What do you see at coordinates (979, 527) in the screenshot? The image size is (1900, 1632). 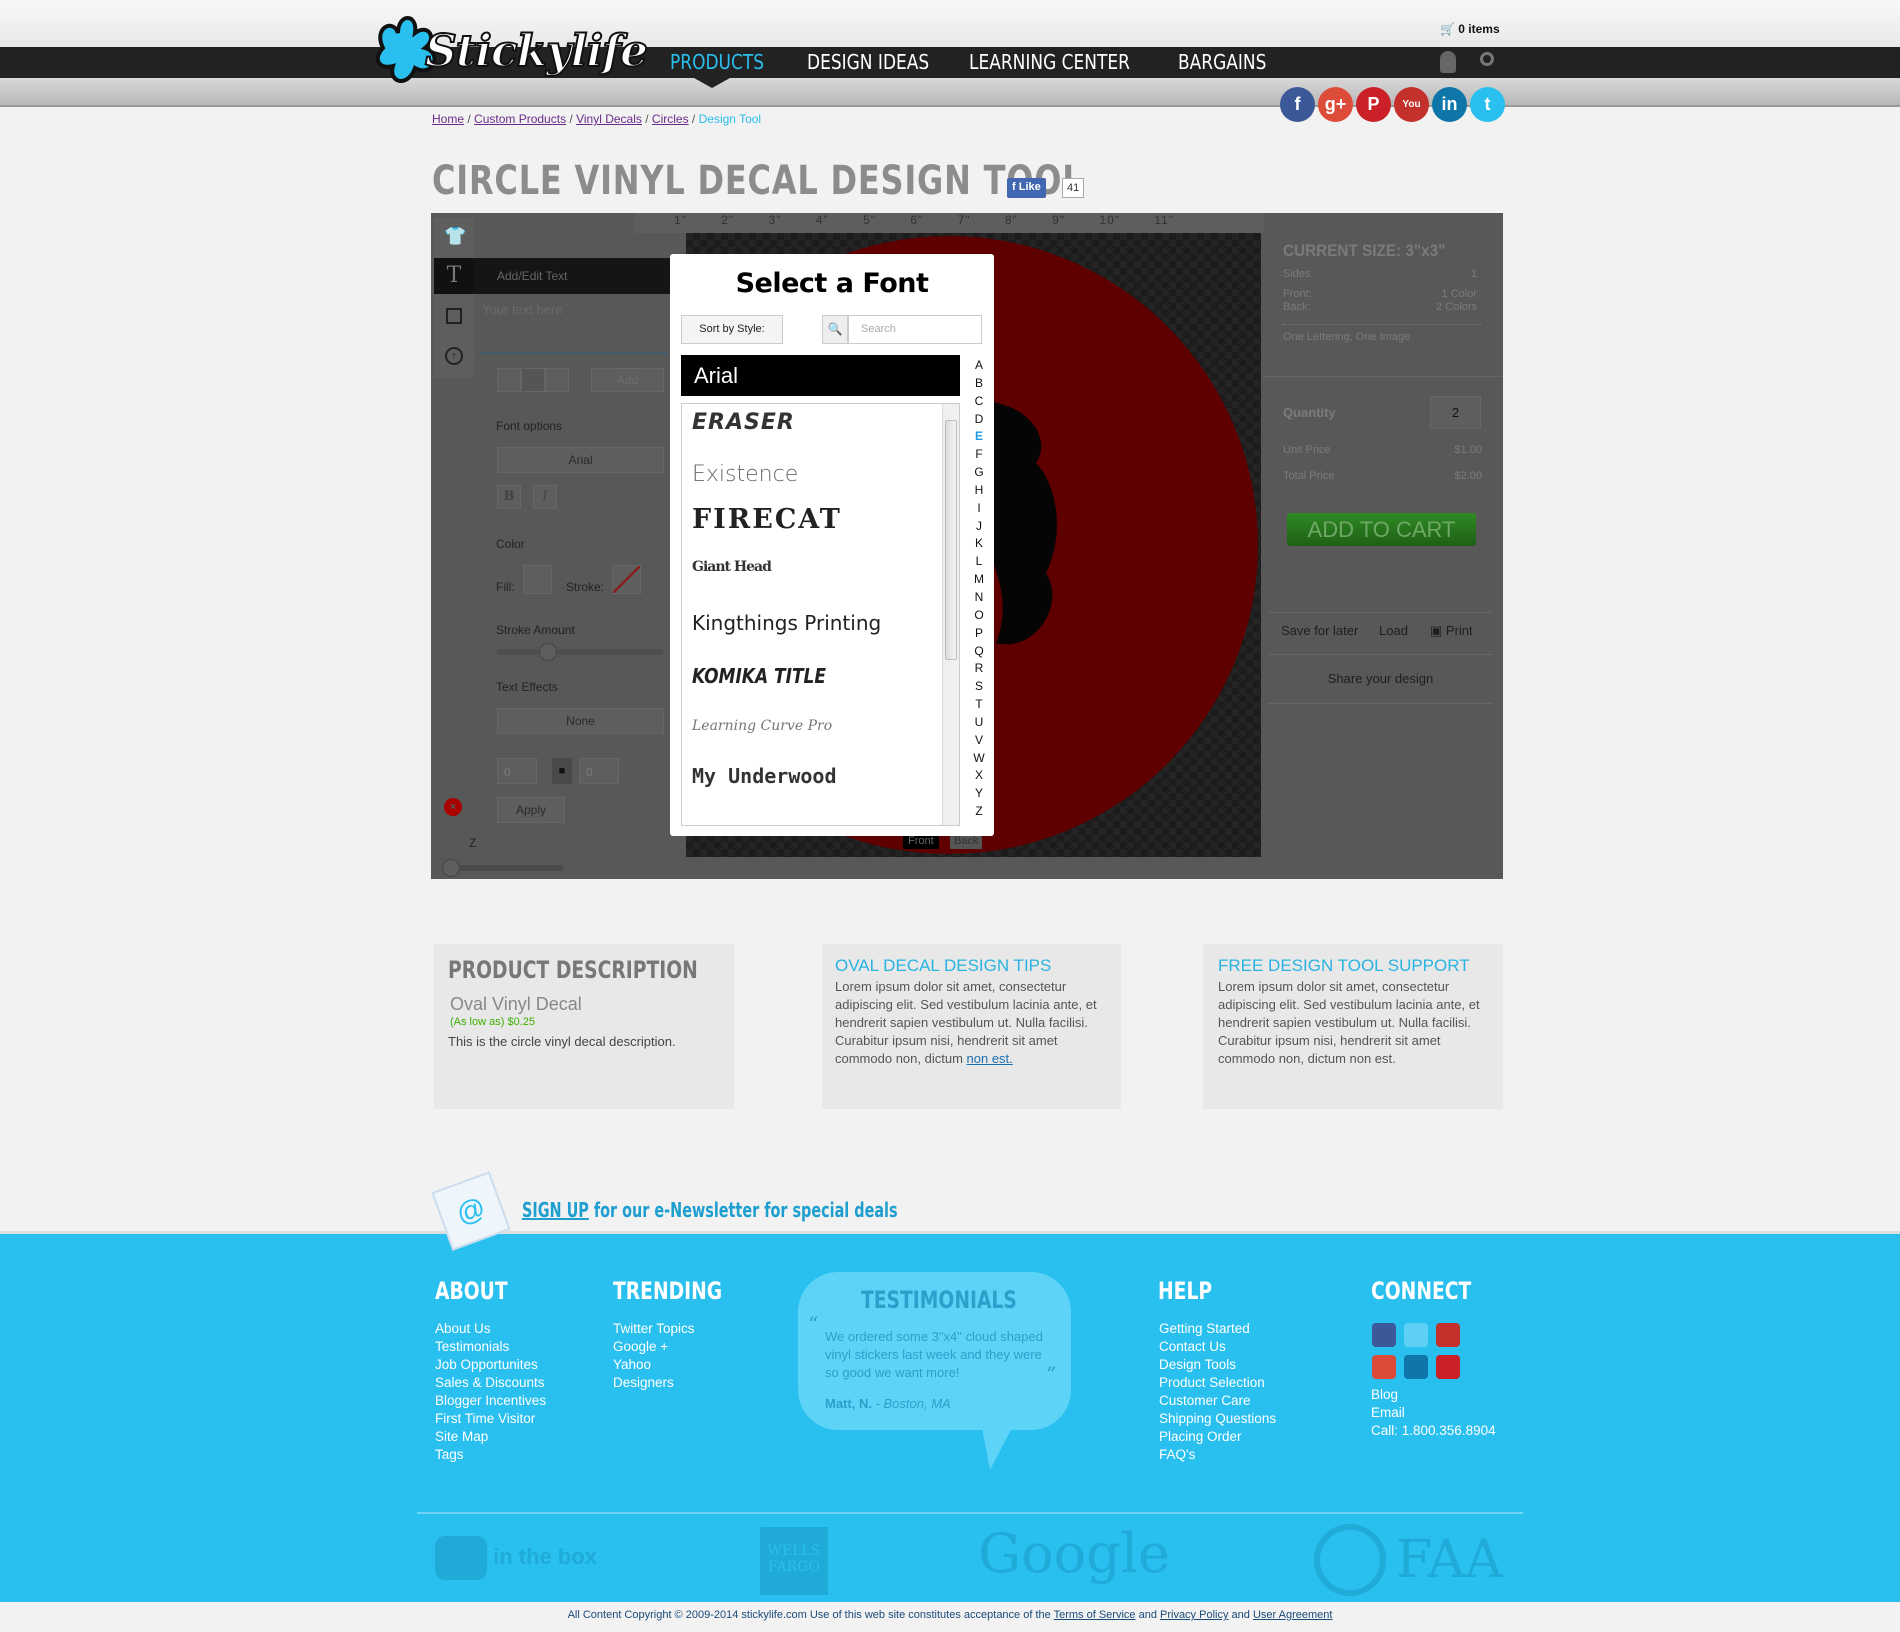 I see `alphabet-letter-j: J` at bounding box center [979, 527].